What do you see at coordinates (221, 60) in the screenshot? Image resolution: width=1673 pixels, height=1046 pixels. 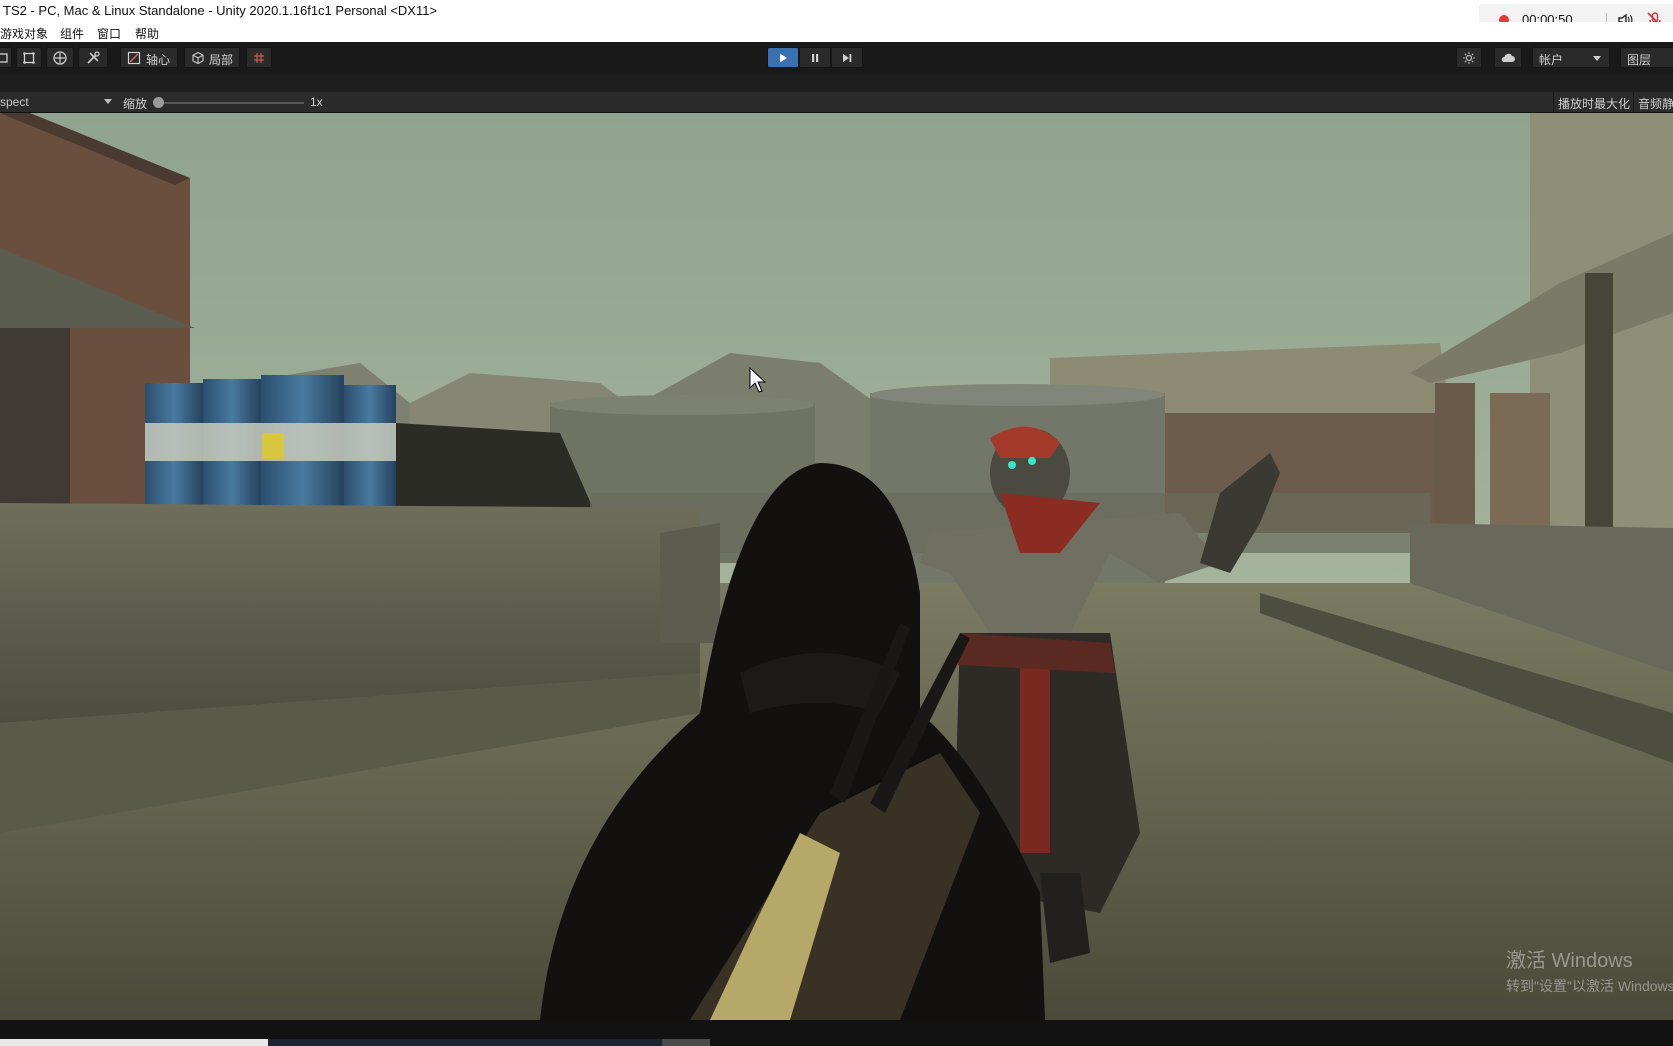 I see `local-label: 局部` at bounding box center [221, 60].